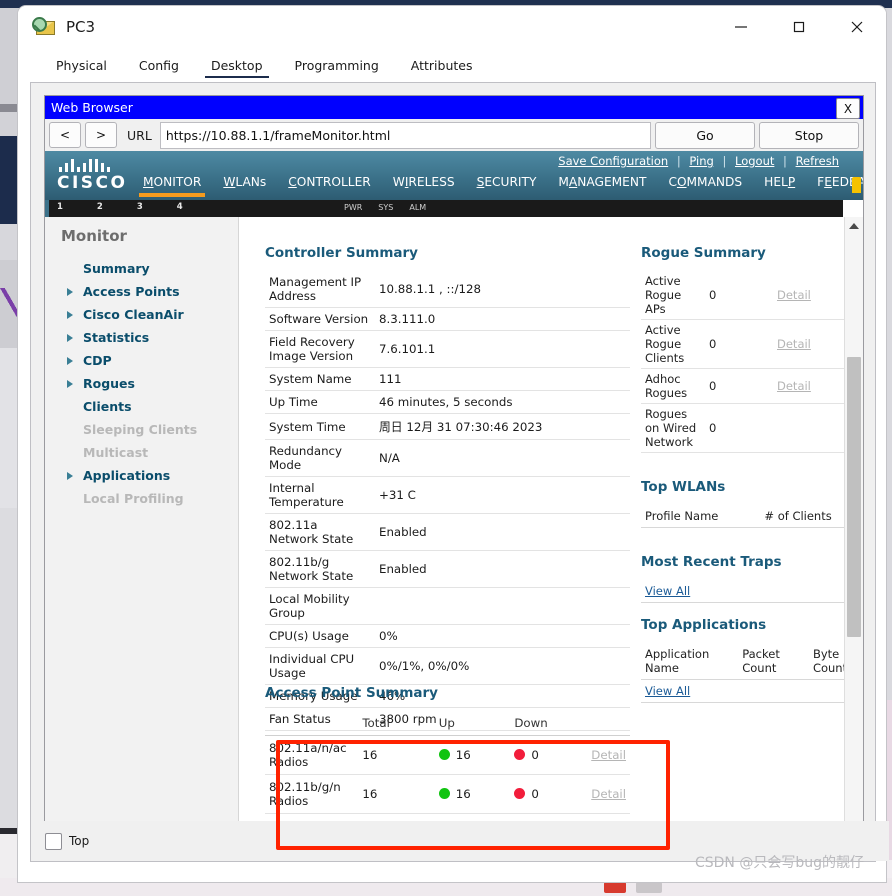 Image resolution: width=892 pixels, height=896 pixels. I want to click on table-header-row: Profile Name # of Clients, so click(743, 516).